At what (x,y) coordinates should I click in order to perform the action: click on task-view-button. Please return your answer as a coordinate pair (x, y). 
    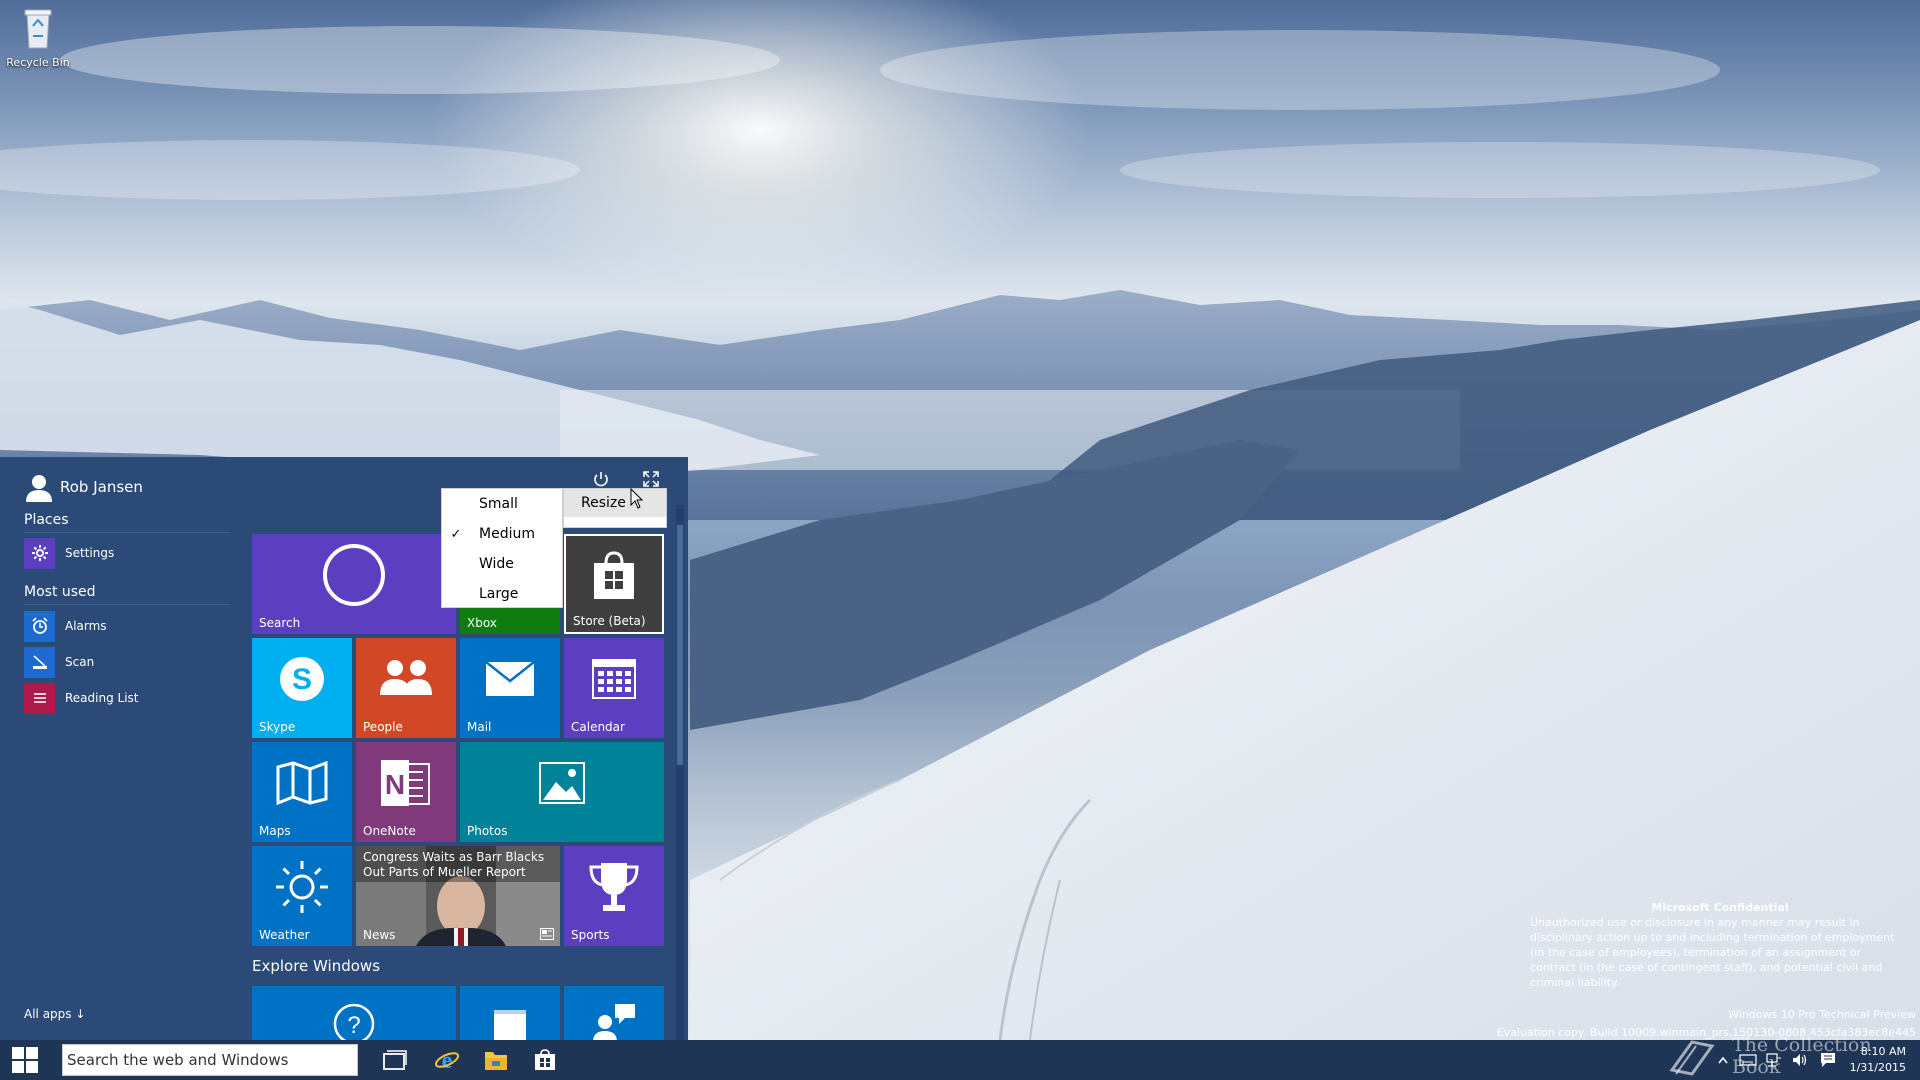
    Looking at the image, I should click on (395, 1060).